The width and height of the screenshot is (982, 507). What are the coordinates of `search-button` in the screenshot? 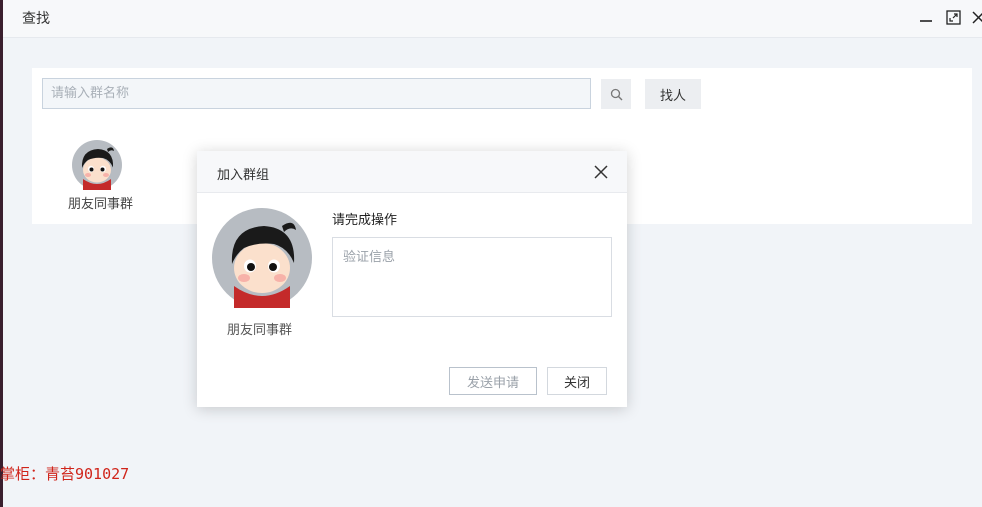 It's located at (616, 94).